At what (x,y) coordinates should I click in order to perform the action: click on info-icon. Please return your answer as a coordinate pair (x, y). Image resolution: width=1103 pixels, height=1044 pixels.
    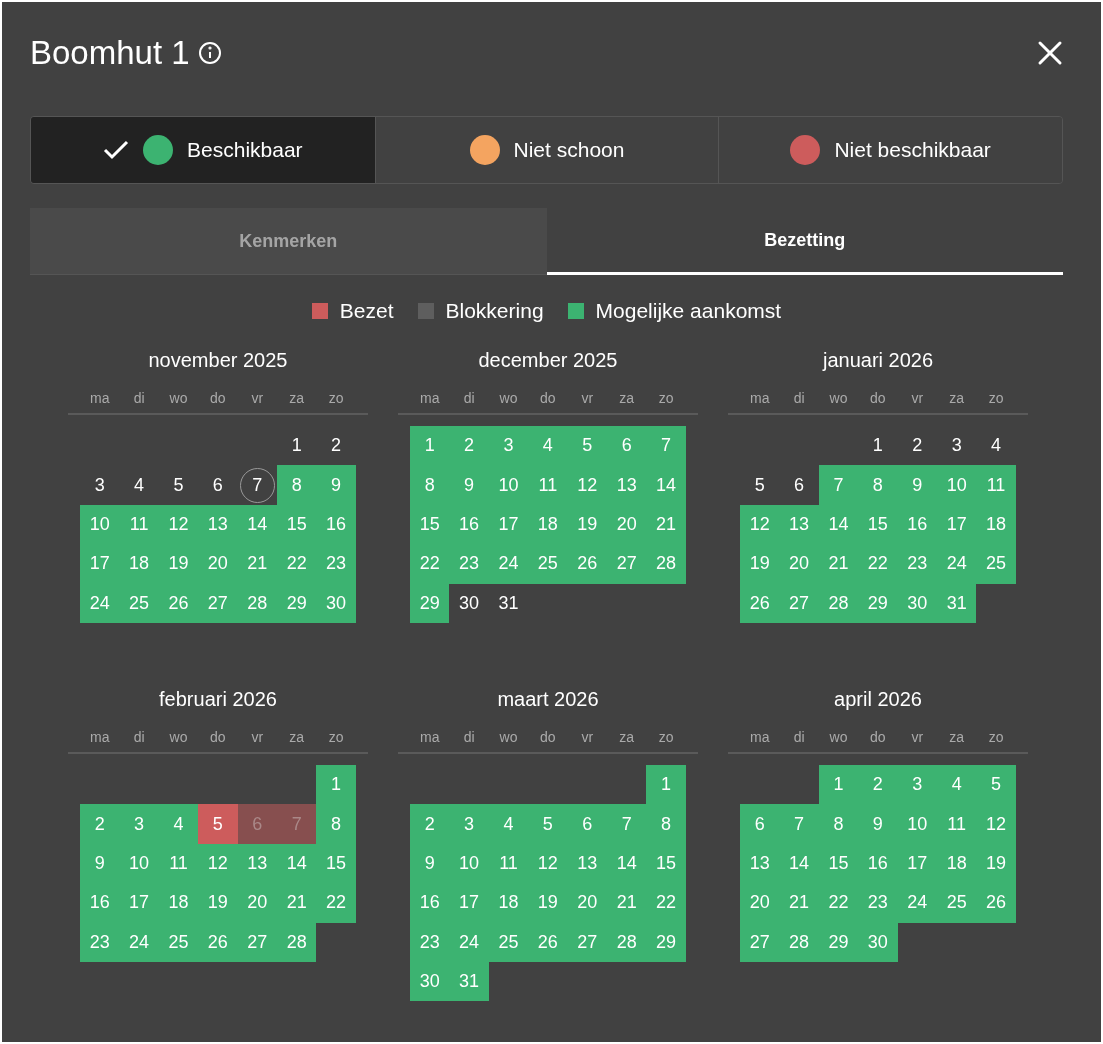
    Looking at the image, I should click on (209, 53).